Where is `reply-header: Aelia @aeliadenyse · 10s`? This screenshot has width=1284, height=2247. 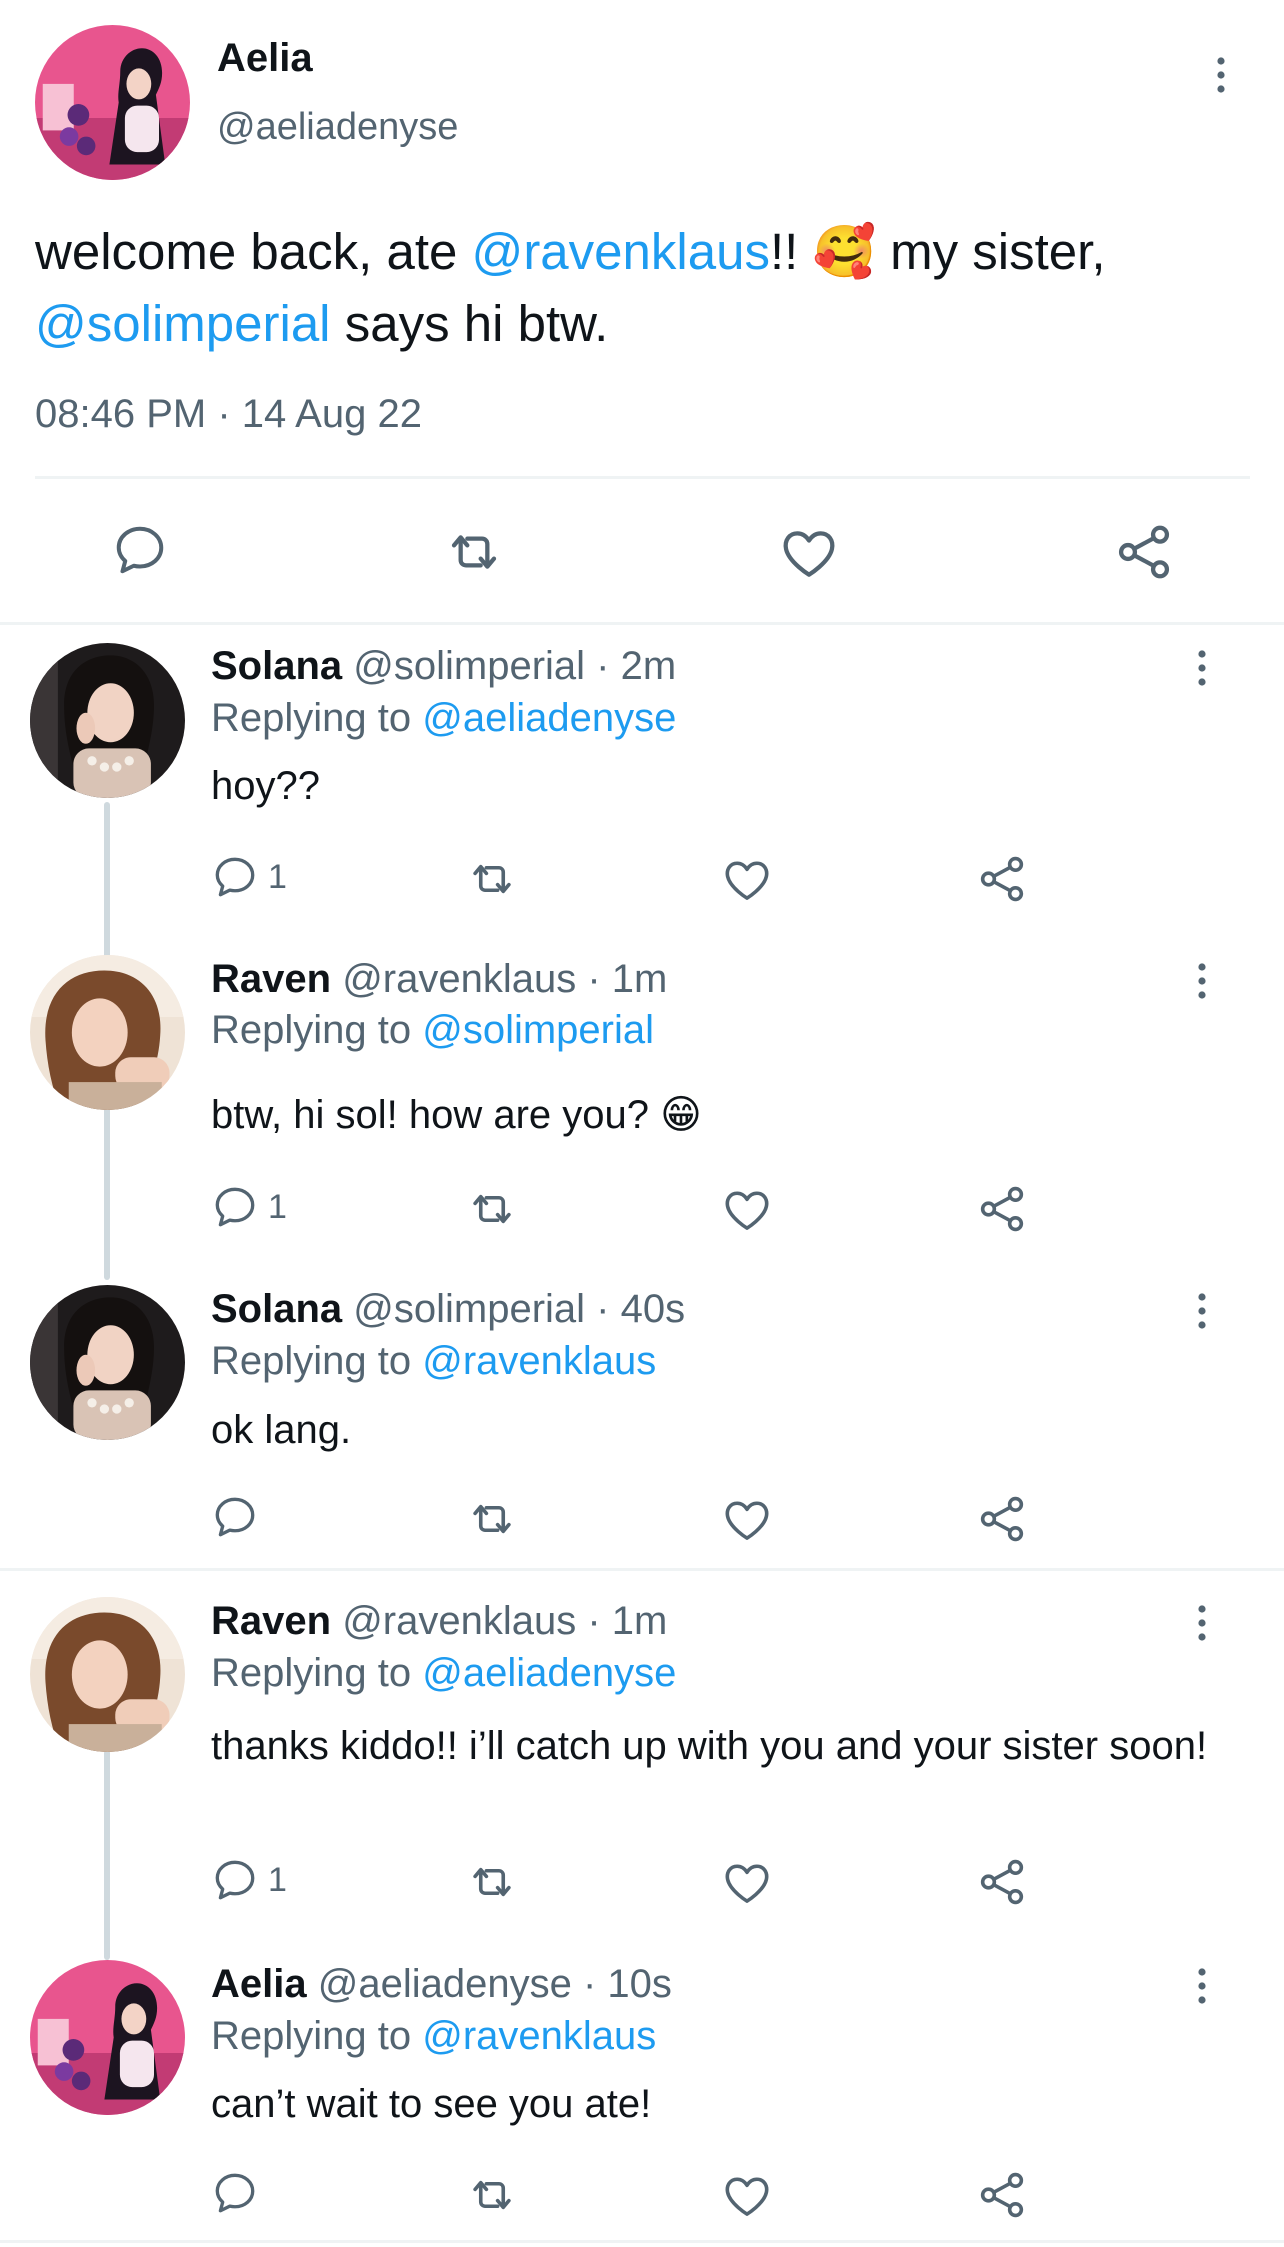
reply-header: Aelia @aeliadenyse · 10s is located at coordinates (441, 1984).